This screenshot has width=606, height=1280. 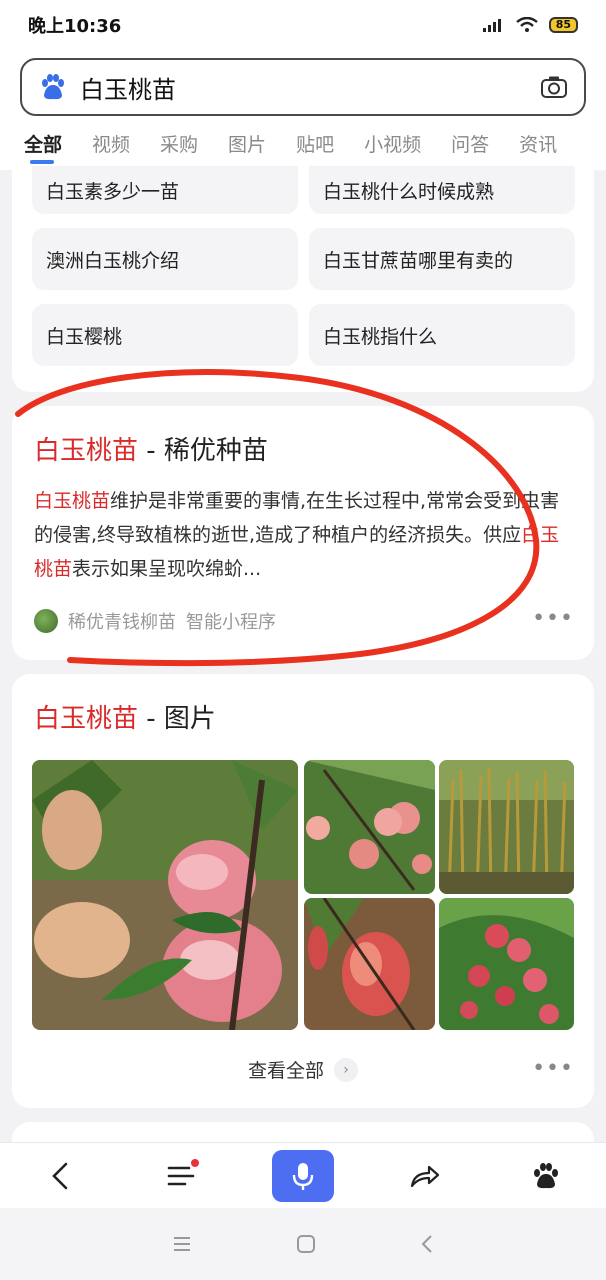 I want to click on tab-video: 视频, so click(x=111, y=141).